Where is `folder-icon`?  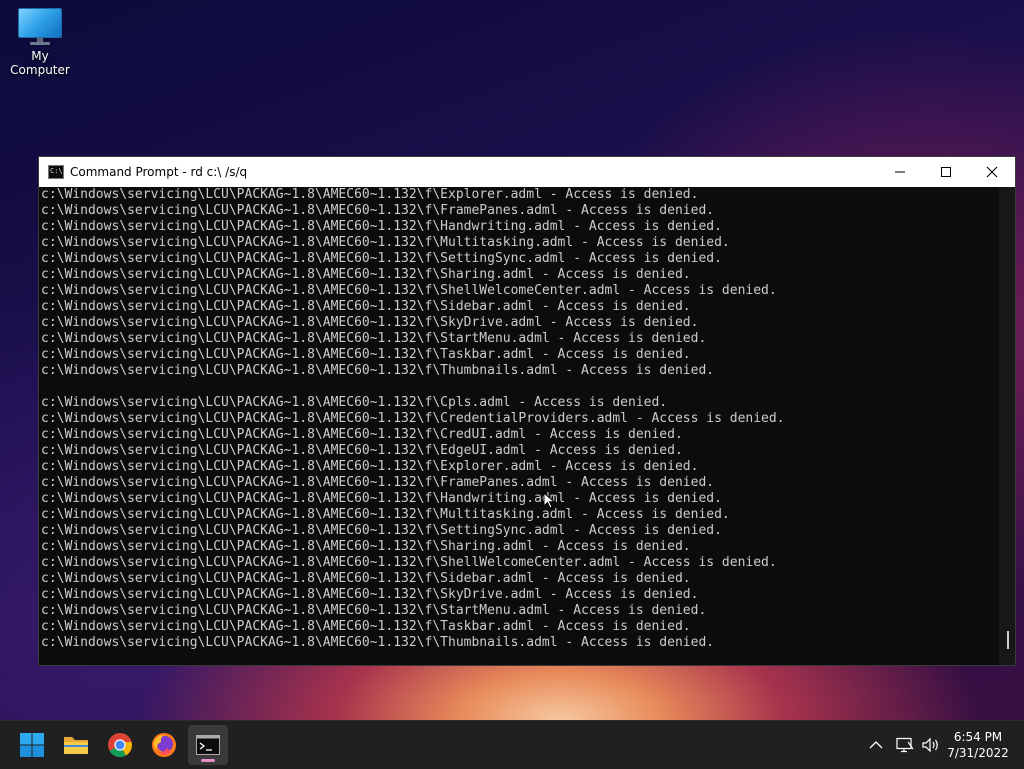 folder-icon is located at coordinates (76, 745).